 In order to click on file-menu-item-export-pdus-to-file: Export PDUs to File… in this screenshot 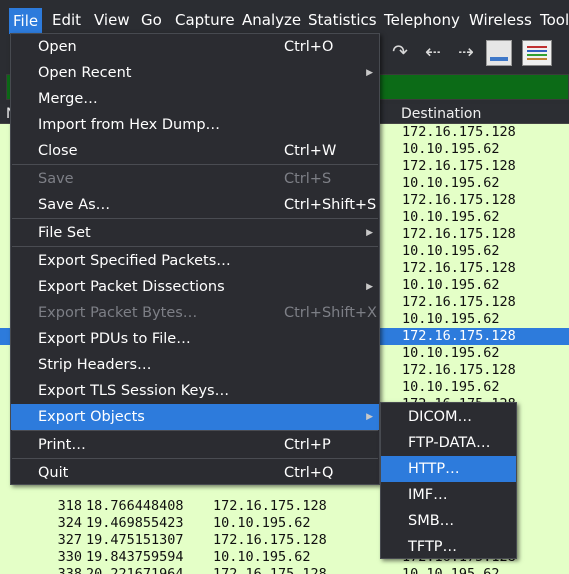, I will do `click(195, 339)`.